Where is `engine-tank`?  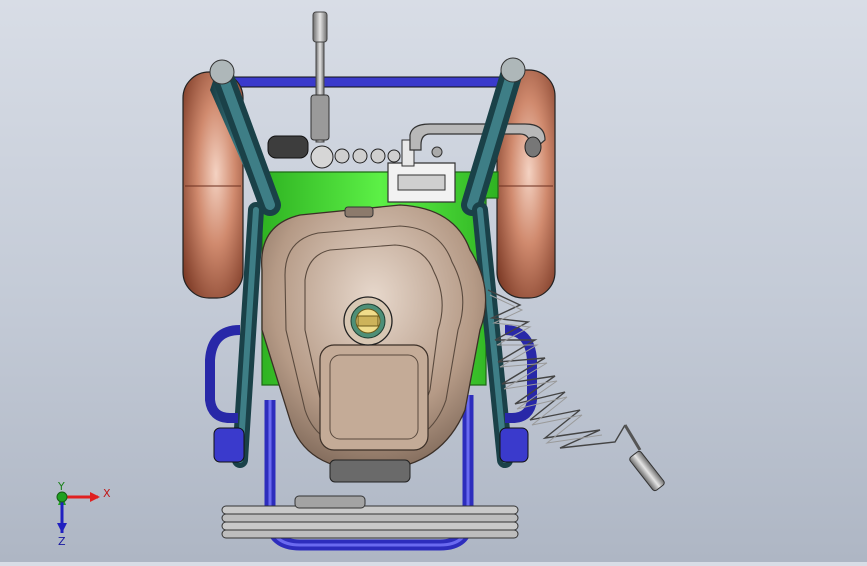
engine-tank is located at coordinates (374, 343).